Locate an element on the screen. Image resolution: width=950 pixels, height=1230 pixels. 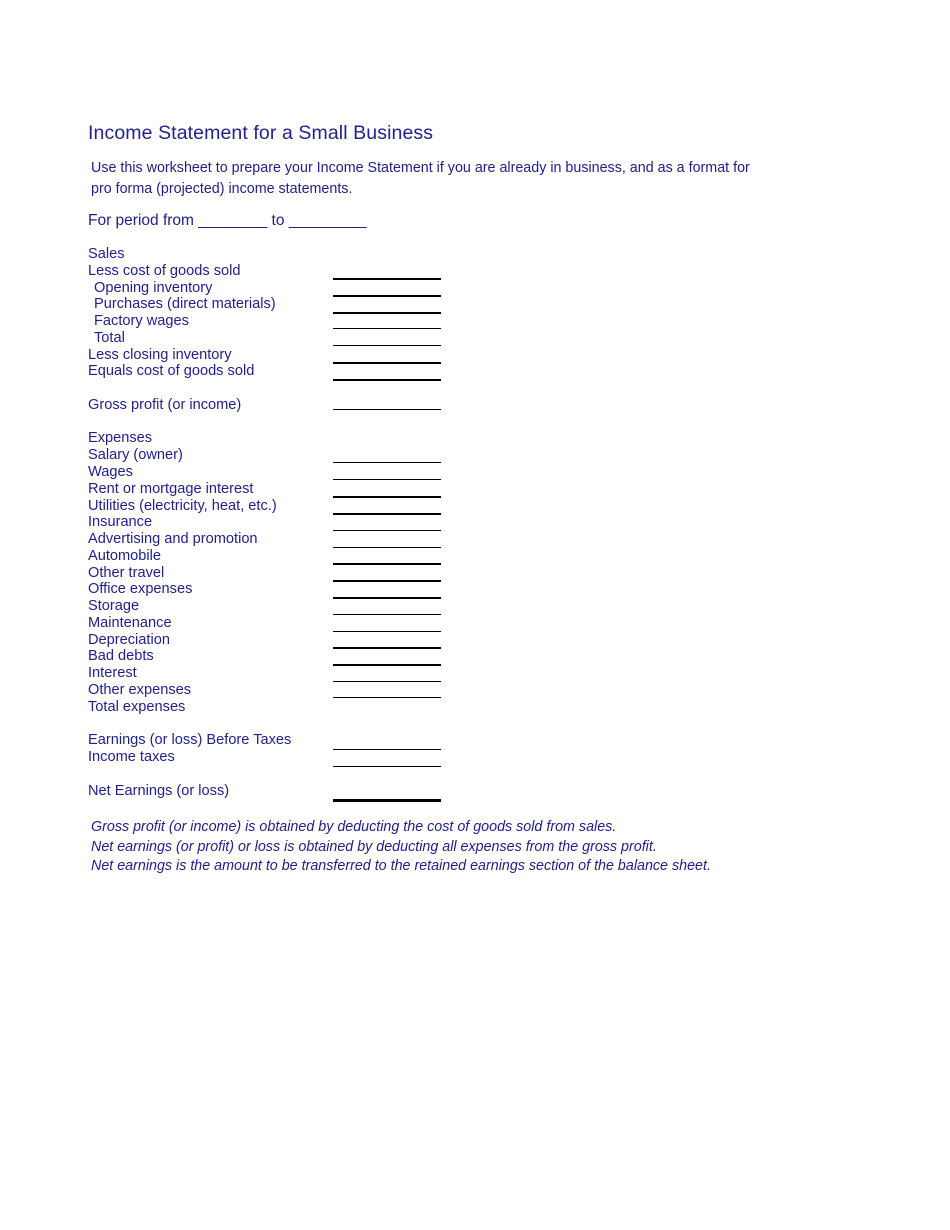
statement-row-label: Advertising and promotion is located at coordinates (173, 539).